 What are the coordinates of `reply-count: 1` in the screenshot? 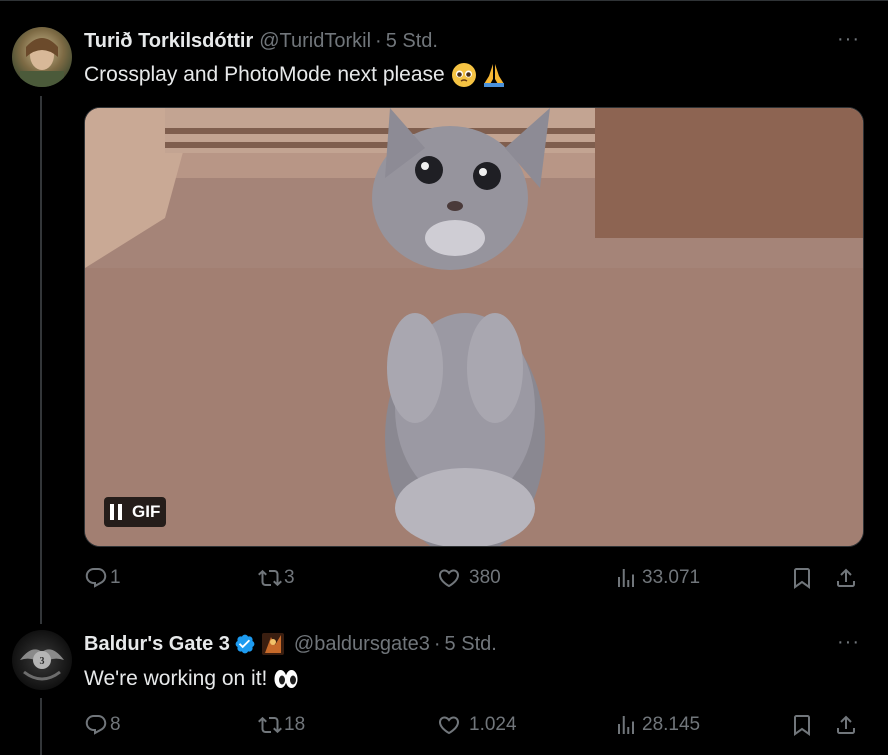 It's located at (115, 577).